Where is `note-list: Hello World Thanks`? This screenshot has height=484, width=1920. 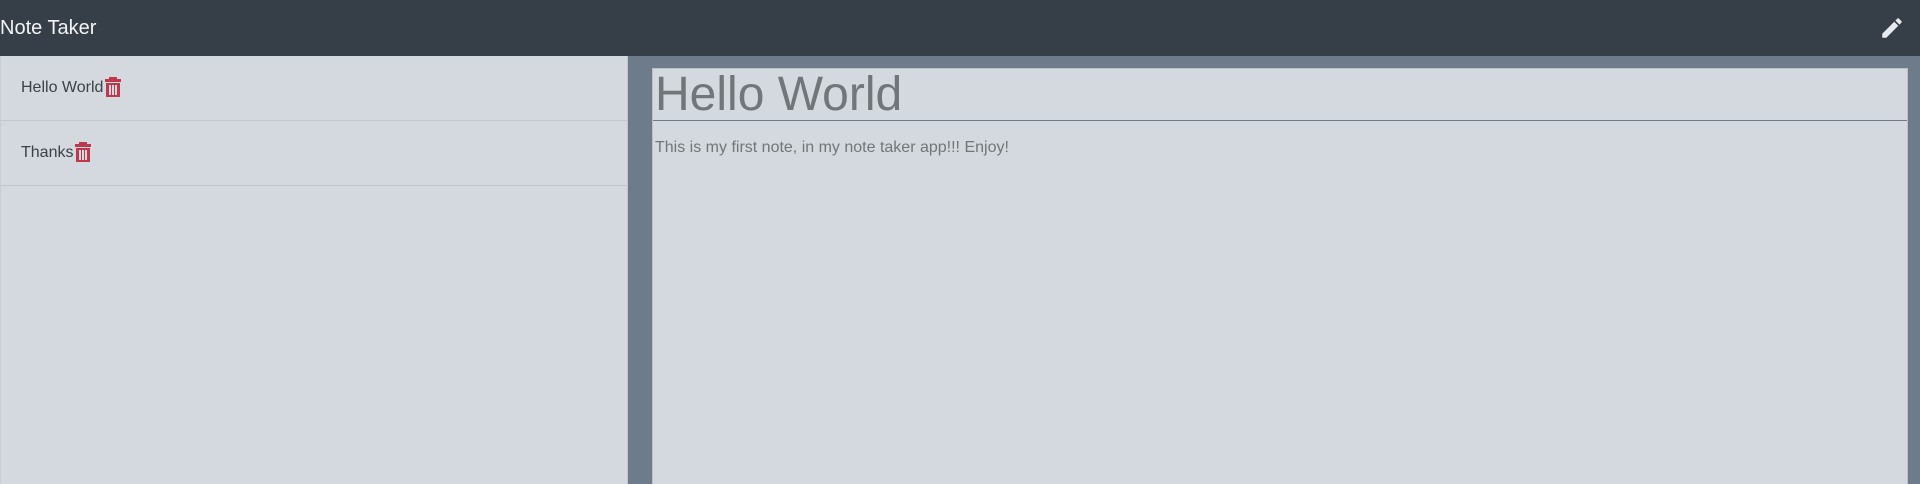 note-list: Hello World Thanks is located at coordinates (314, 121).